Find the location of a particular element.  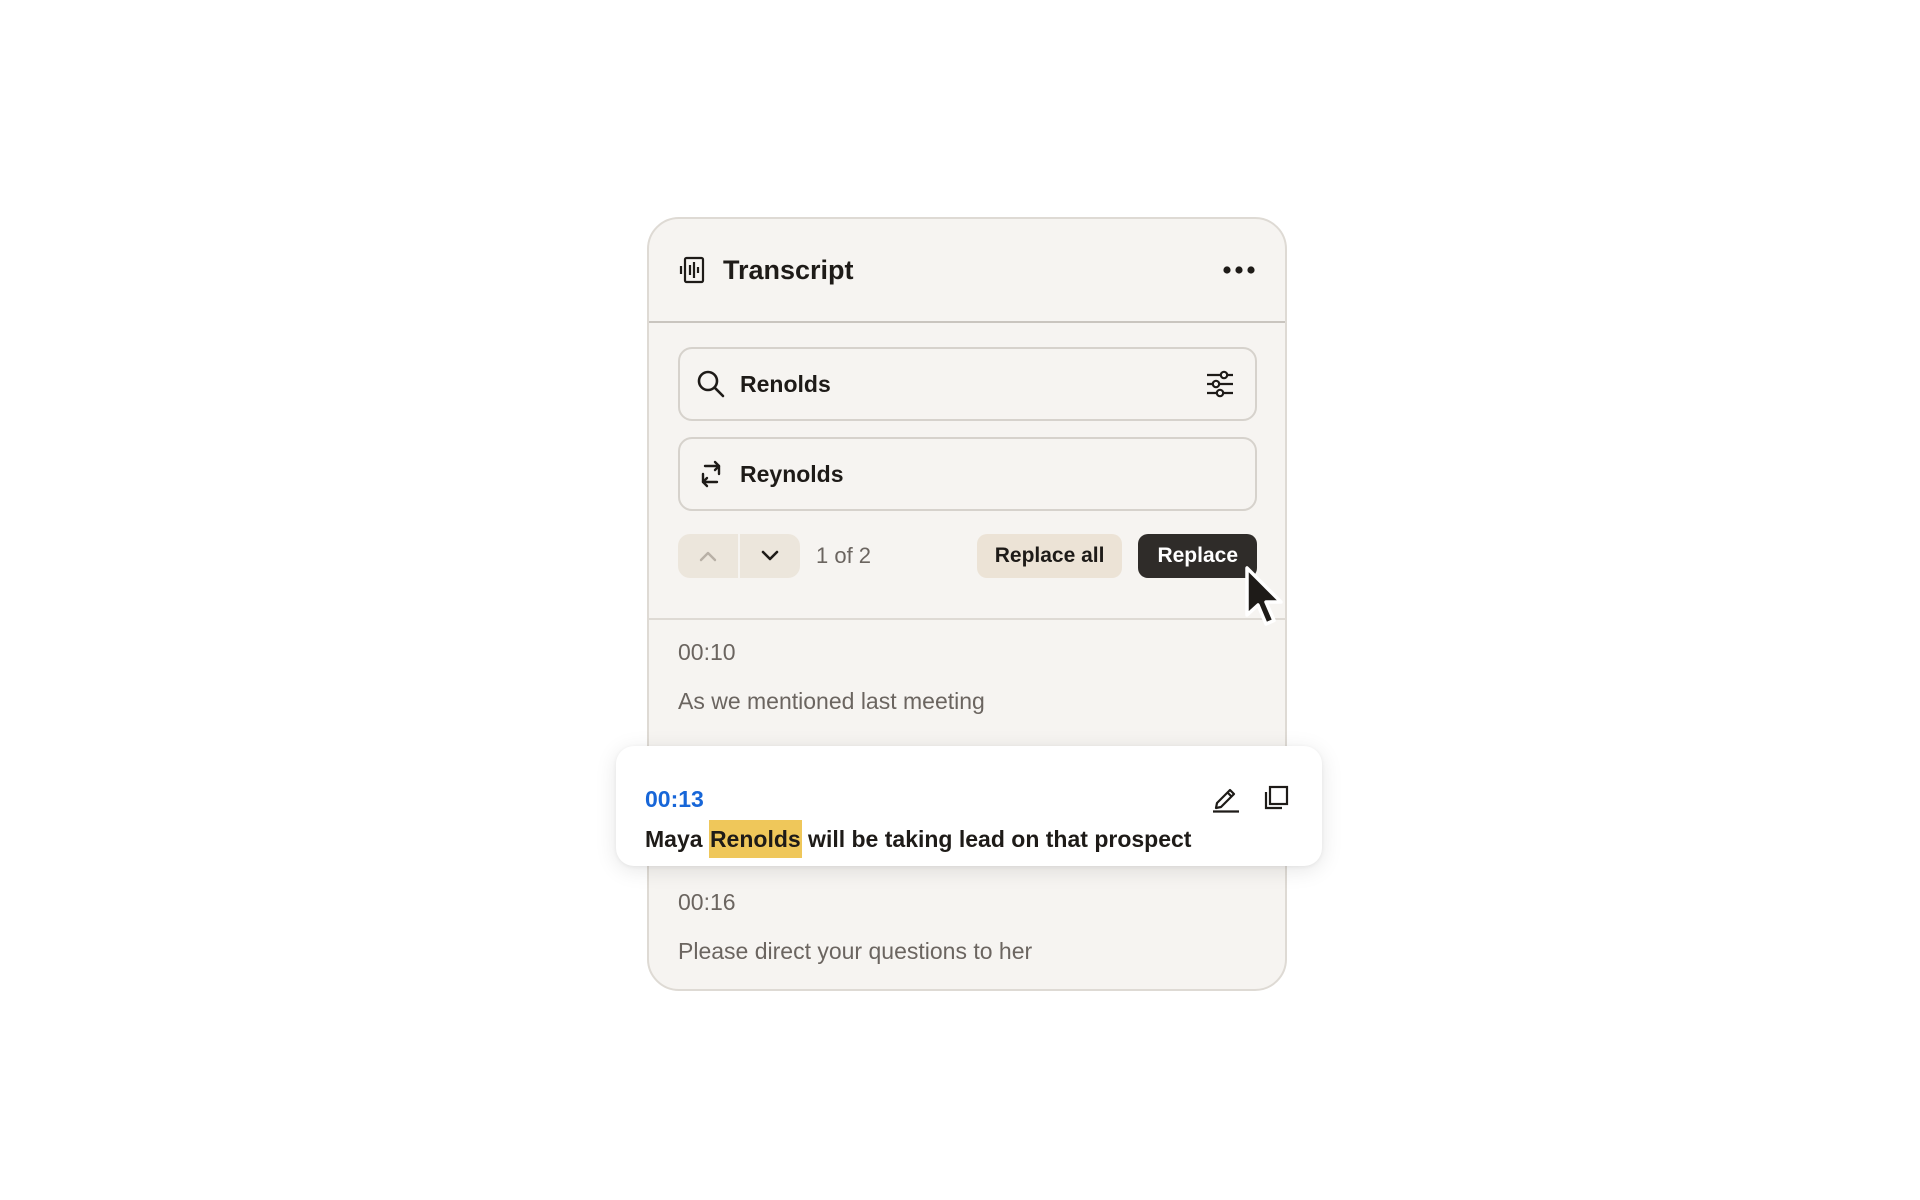

sliders-icon is located at coordinates (1220, 384).